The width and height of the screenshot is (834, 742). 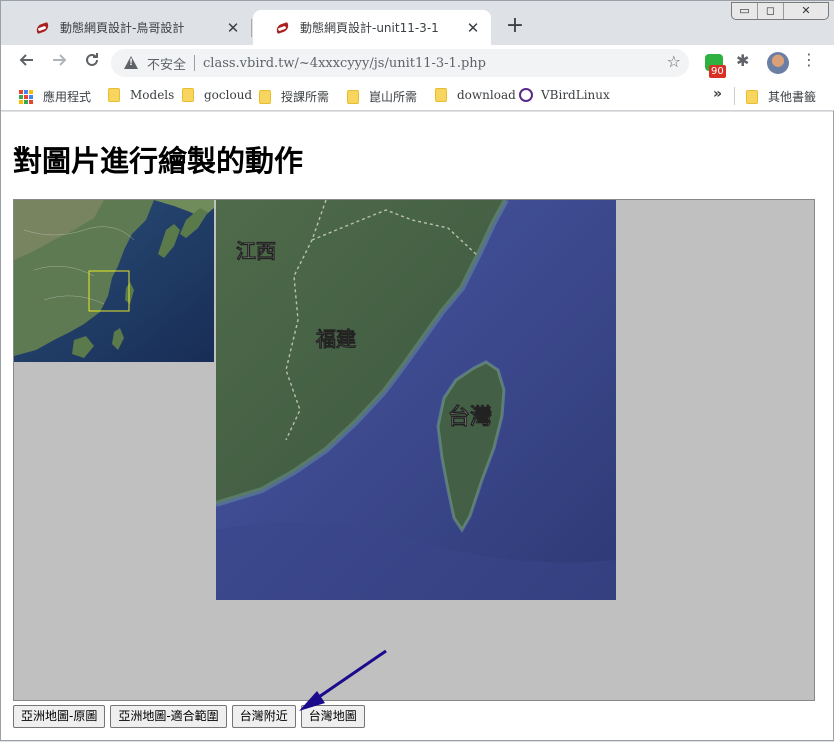 What do you see at coordinates (263, 716) in the screenshot?
I see `taiwan-nearby-button: 台灣附近` at bounding box center [263, 716].